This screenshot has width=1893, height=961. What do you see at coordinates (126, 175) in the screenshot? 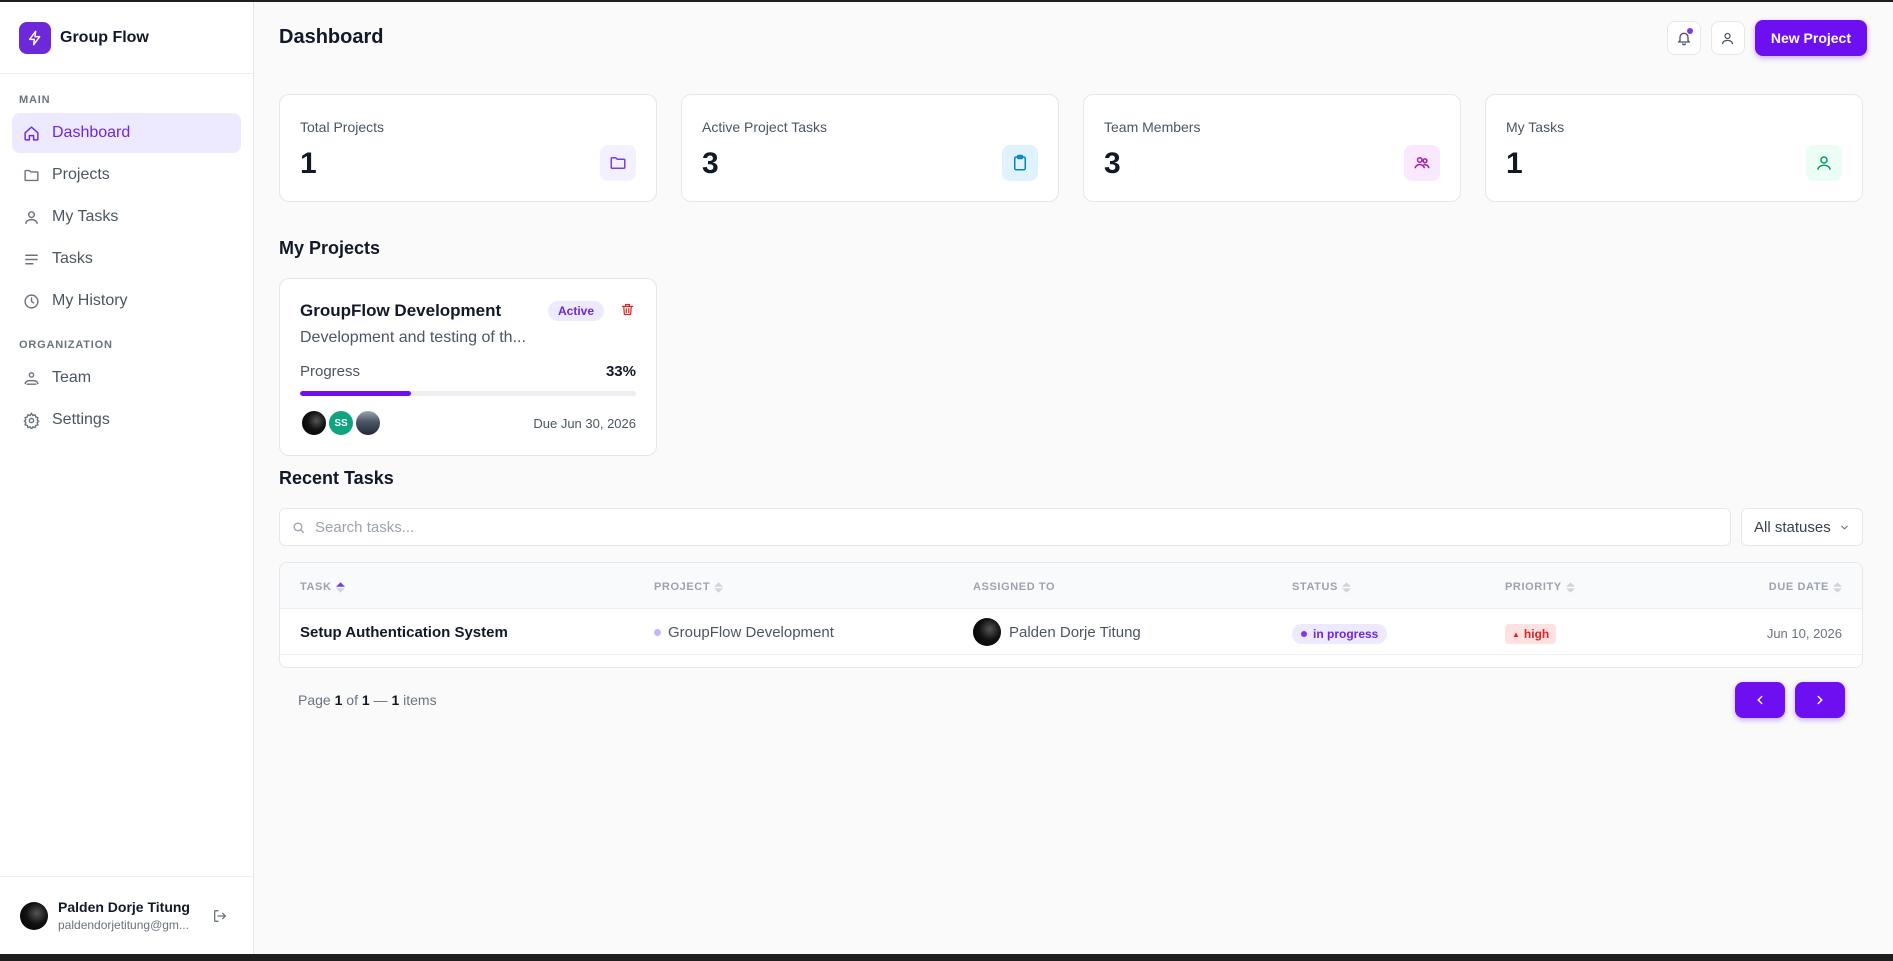
I see `sidebar-item-projects: Projects` at bounding box center [126, 175].